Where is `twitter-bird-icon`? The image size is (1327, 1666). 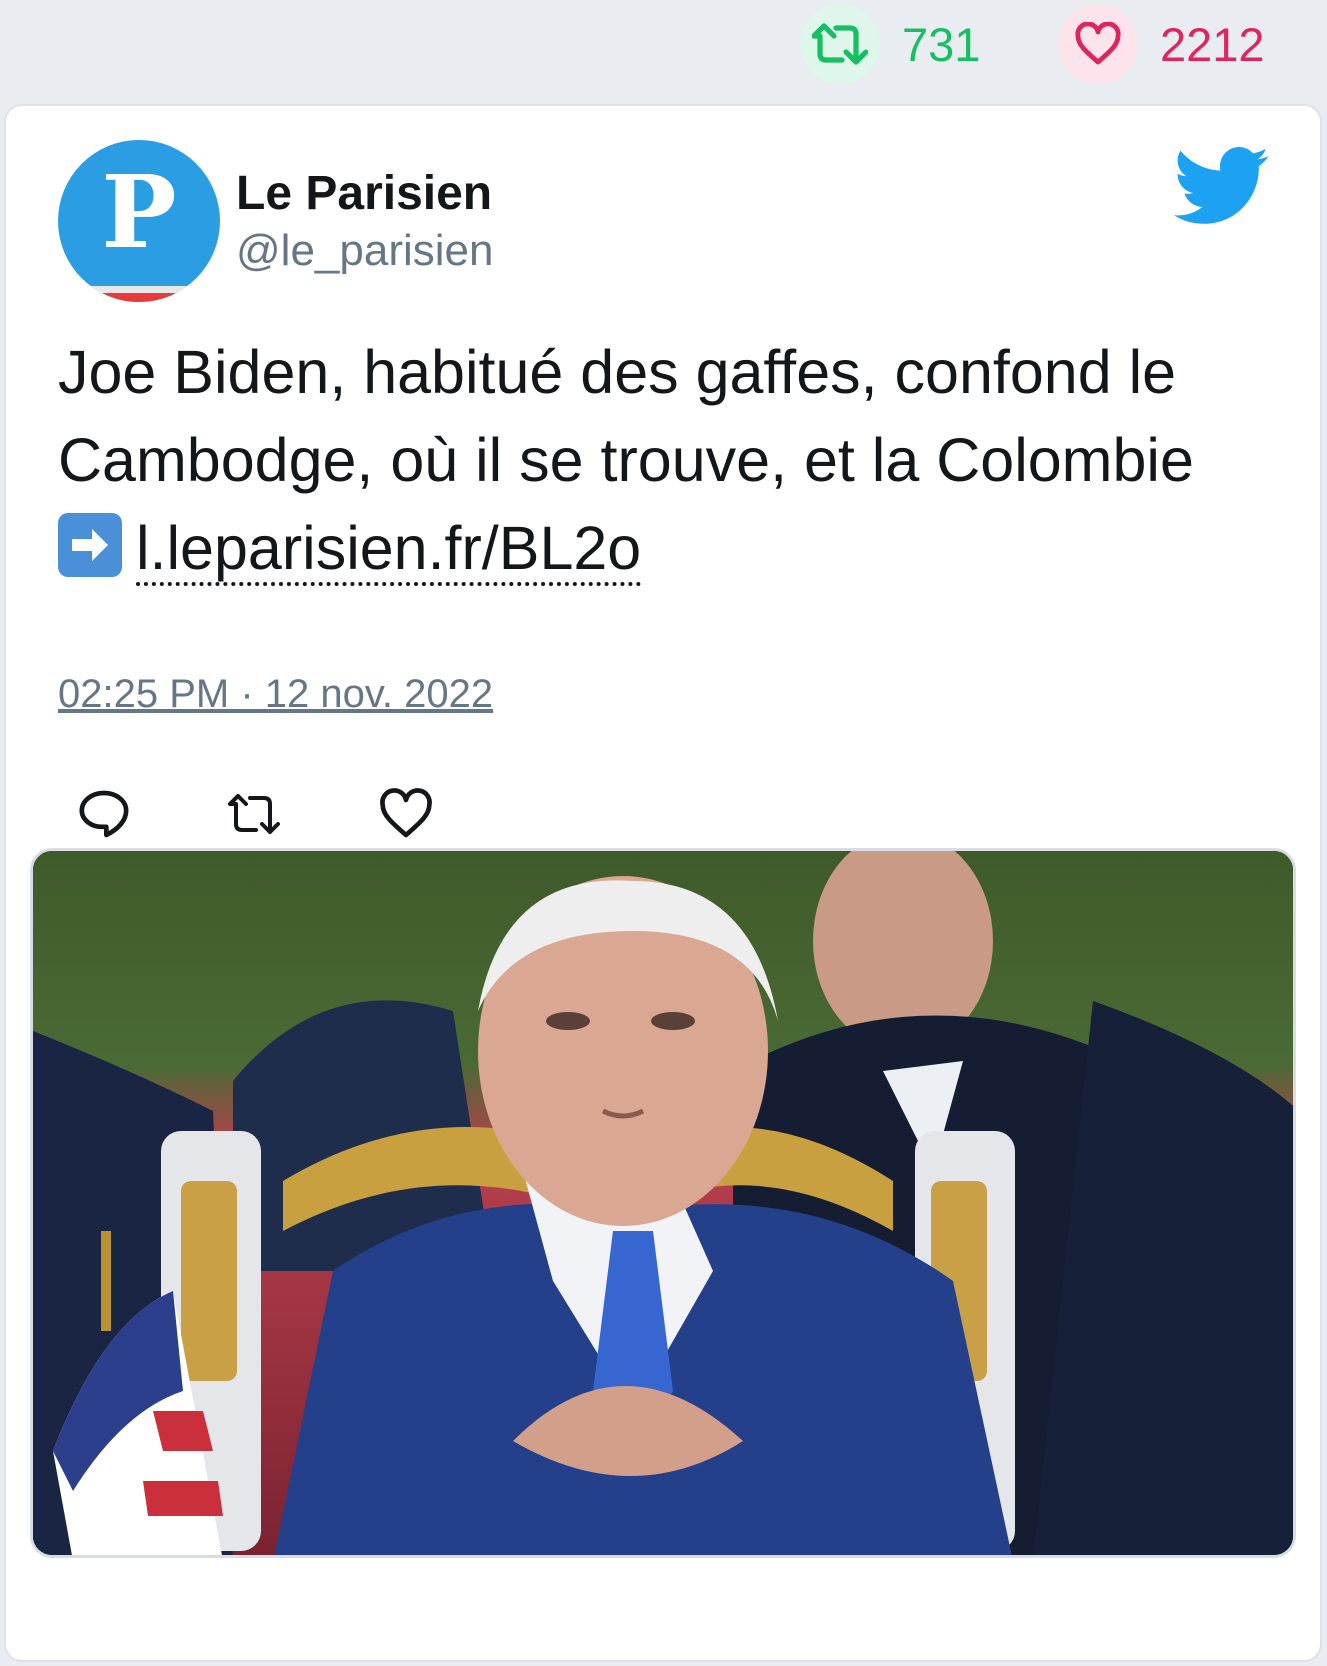
twitter-bird-icon is located at coordinates (1222, 187).